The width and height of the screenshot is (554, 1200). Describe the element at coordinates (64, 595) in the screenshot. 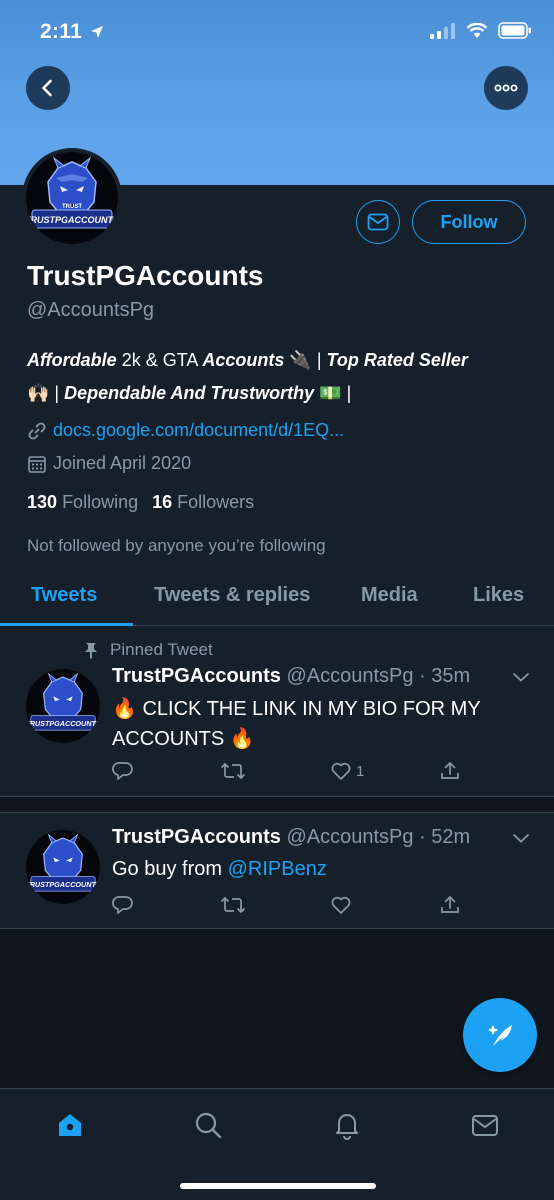

I see `tab-tweets: Tweets` at that location.